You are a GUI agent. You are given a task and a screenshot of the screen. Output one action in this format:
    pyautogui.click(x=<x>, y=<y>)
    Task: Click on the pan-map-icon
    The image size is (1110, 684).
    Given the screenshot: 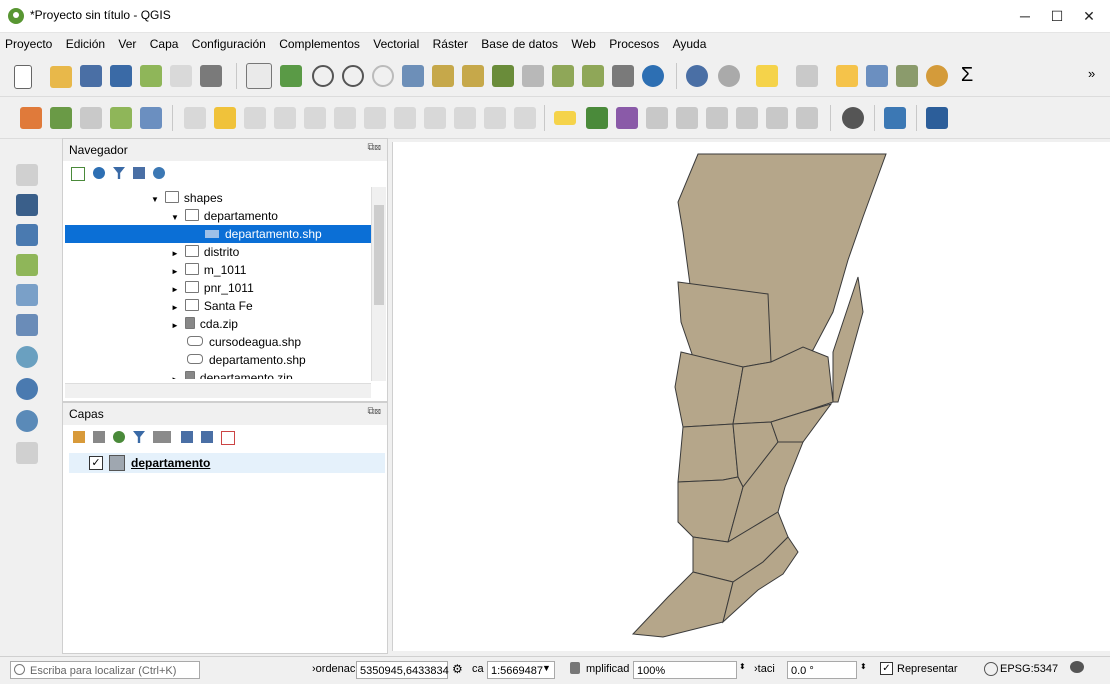 What is the action you would take?
    pyautogui.click(x=259, y=76)
    